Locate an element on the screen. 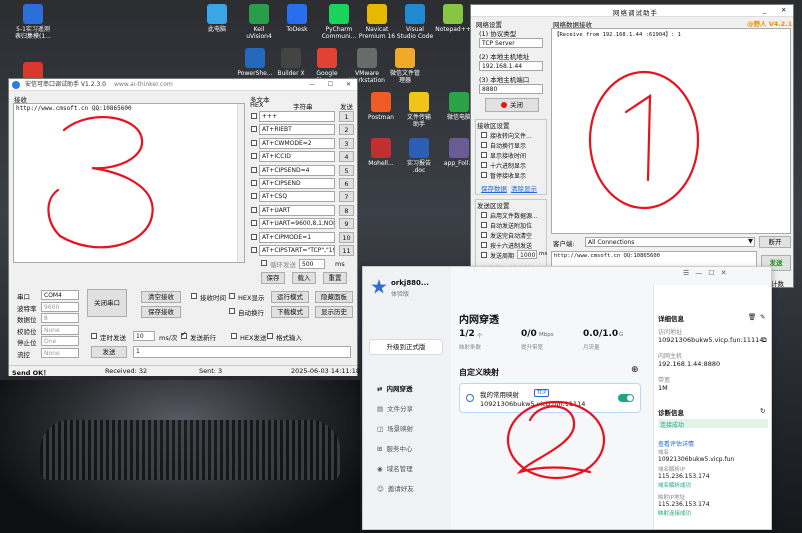 The image size is (802, 533). annotation-one is located at coordinates (644, 140).